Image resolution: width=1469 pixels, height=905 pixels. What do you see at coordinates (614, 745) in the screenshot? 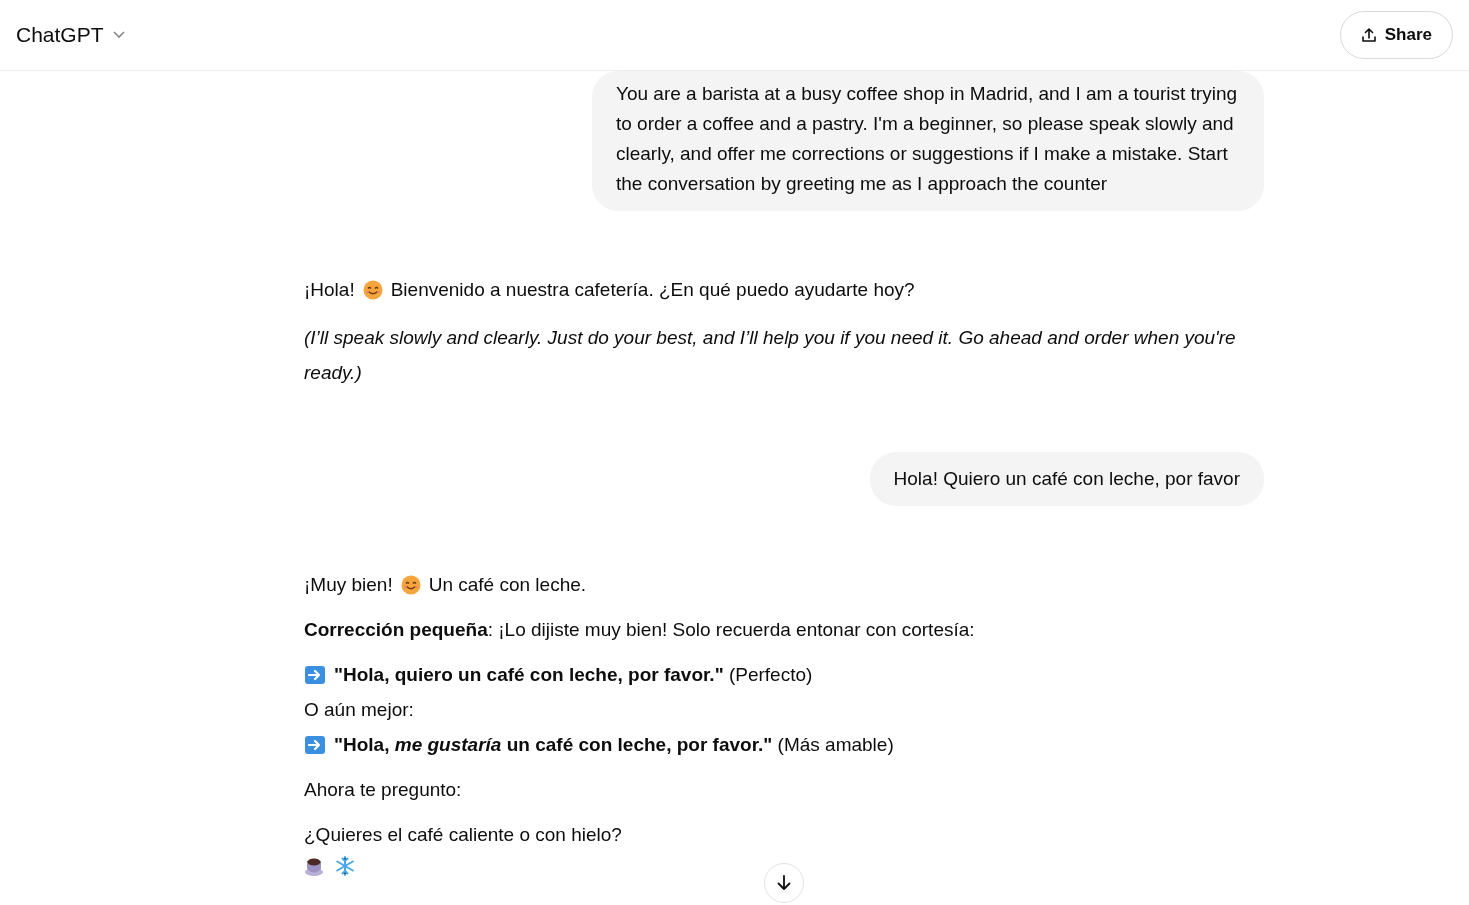
I see `message-text: "Hola, me gustaría un café con leche, por favor." (Más amable)` at bounding box center [614, 745].